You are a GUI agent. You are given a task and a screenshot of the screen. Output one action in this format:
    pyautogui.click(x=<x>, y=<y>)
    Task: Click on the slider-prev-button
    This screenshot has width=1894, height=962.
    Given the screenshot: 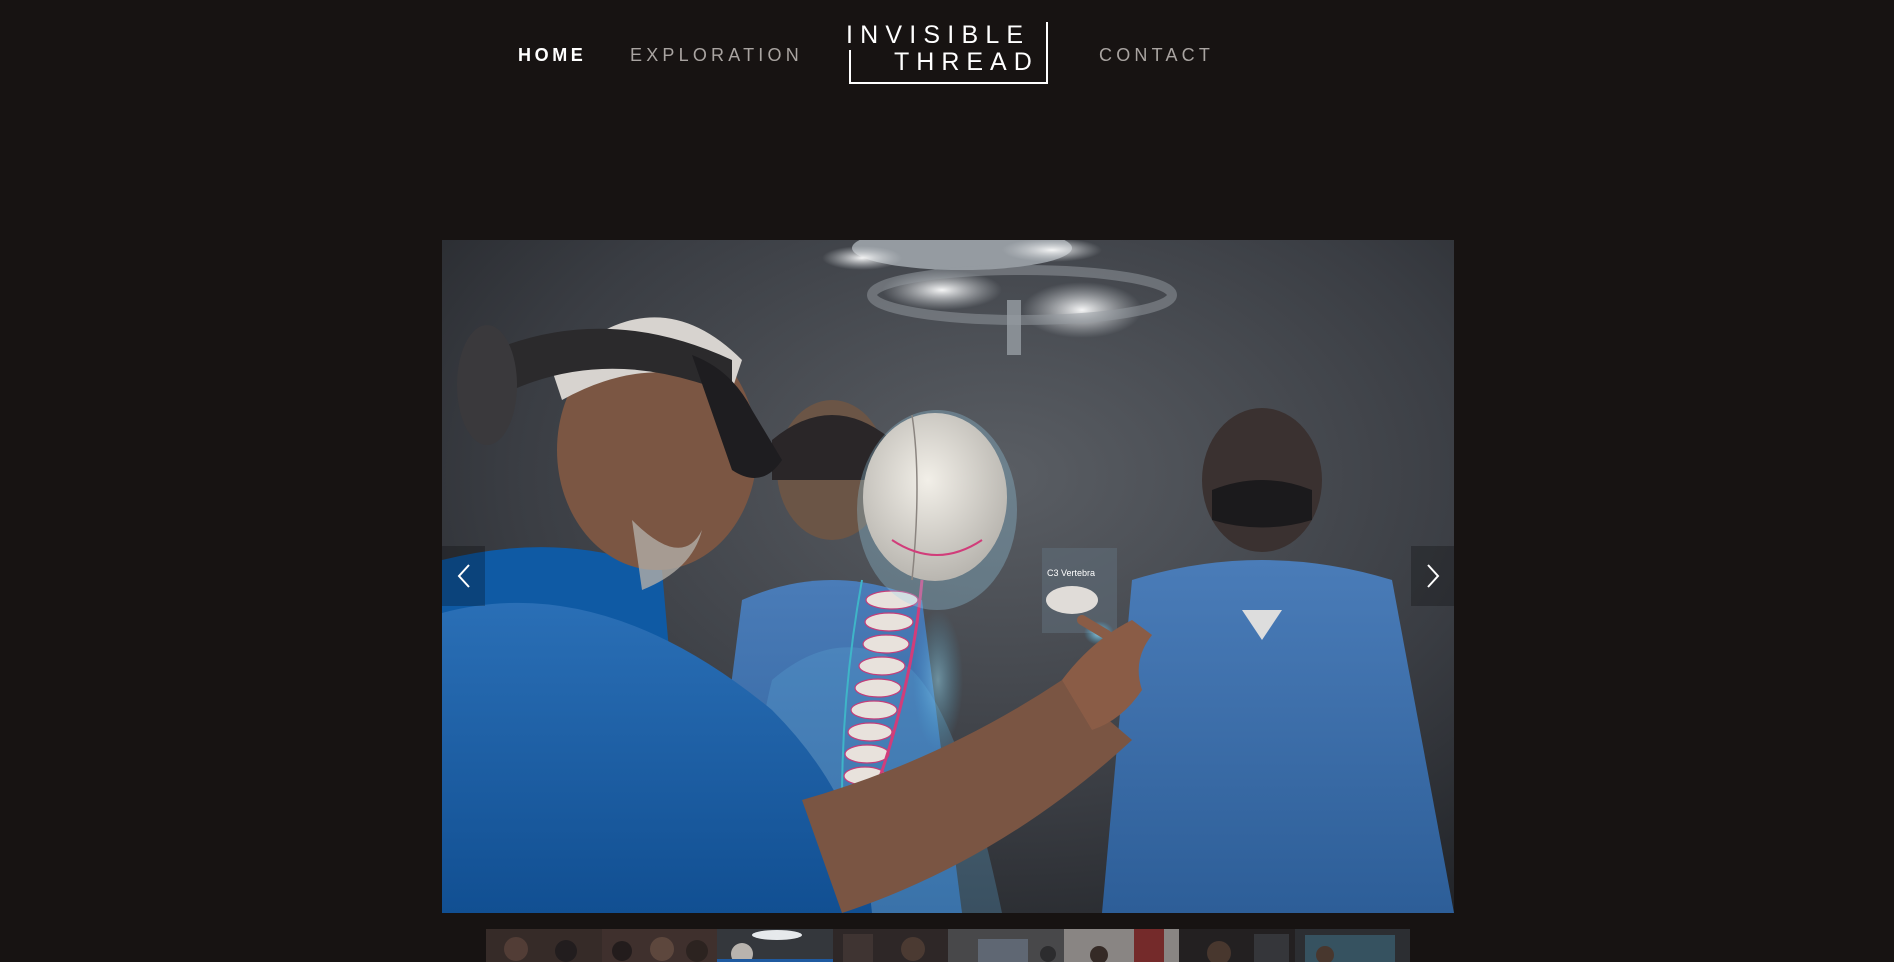 What is the action you would take?
    pyautogui.click(x=463, y=576)
    